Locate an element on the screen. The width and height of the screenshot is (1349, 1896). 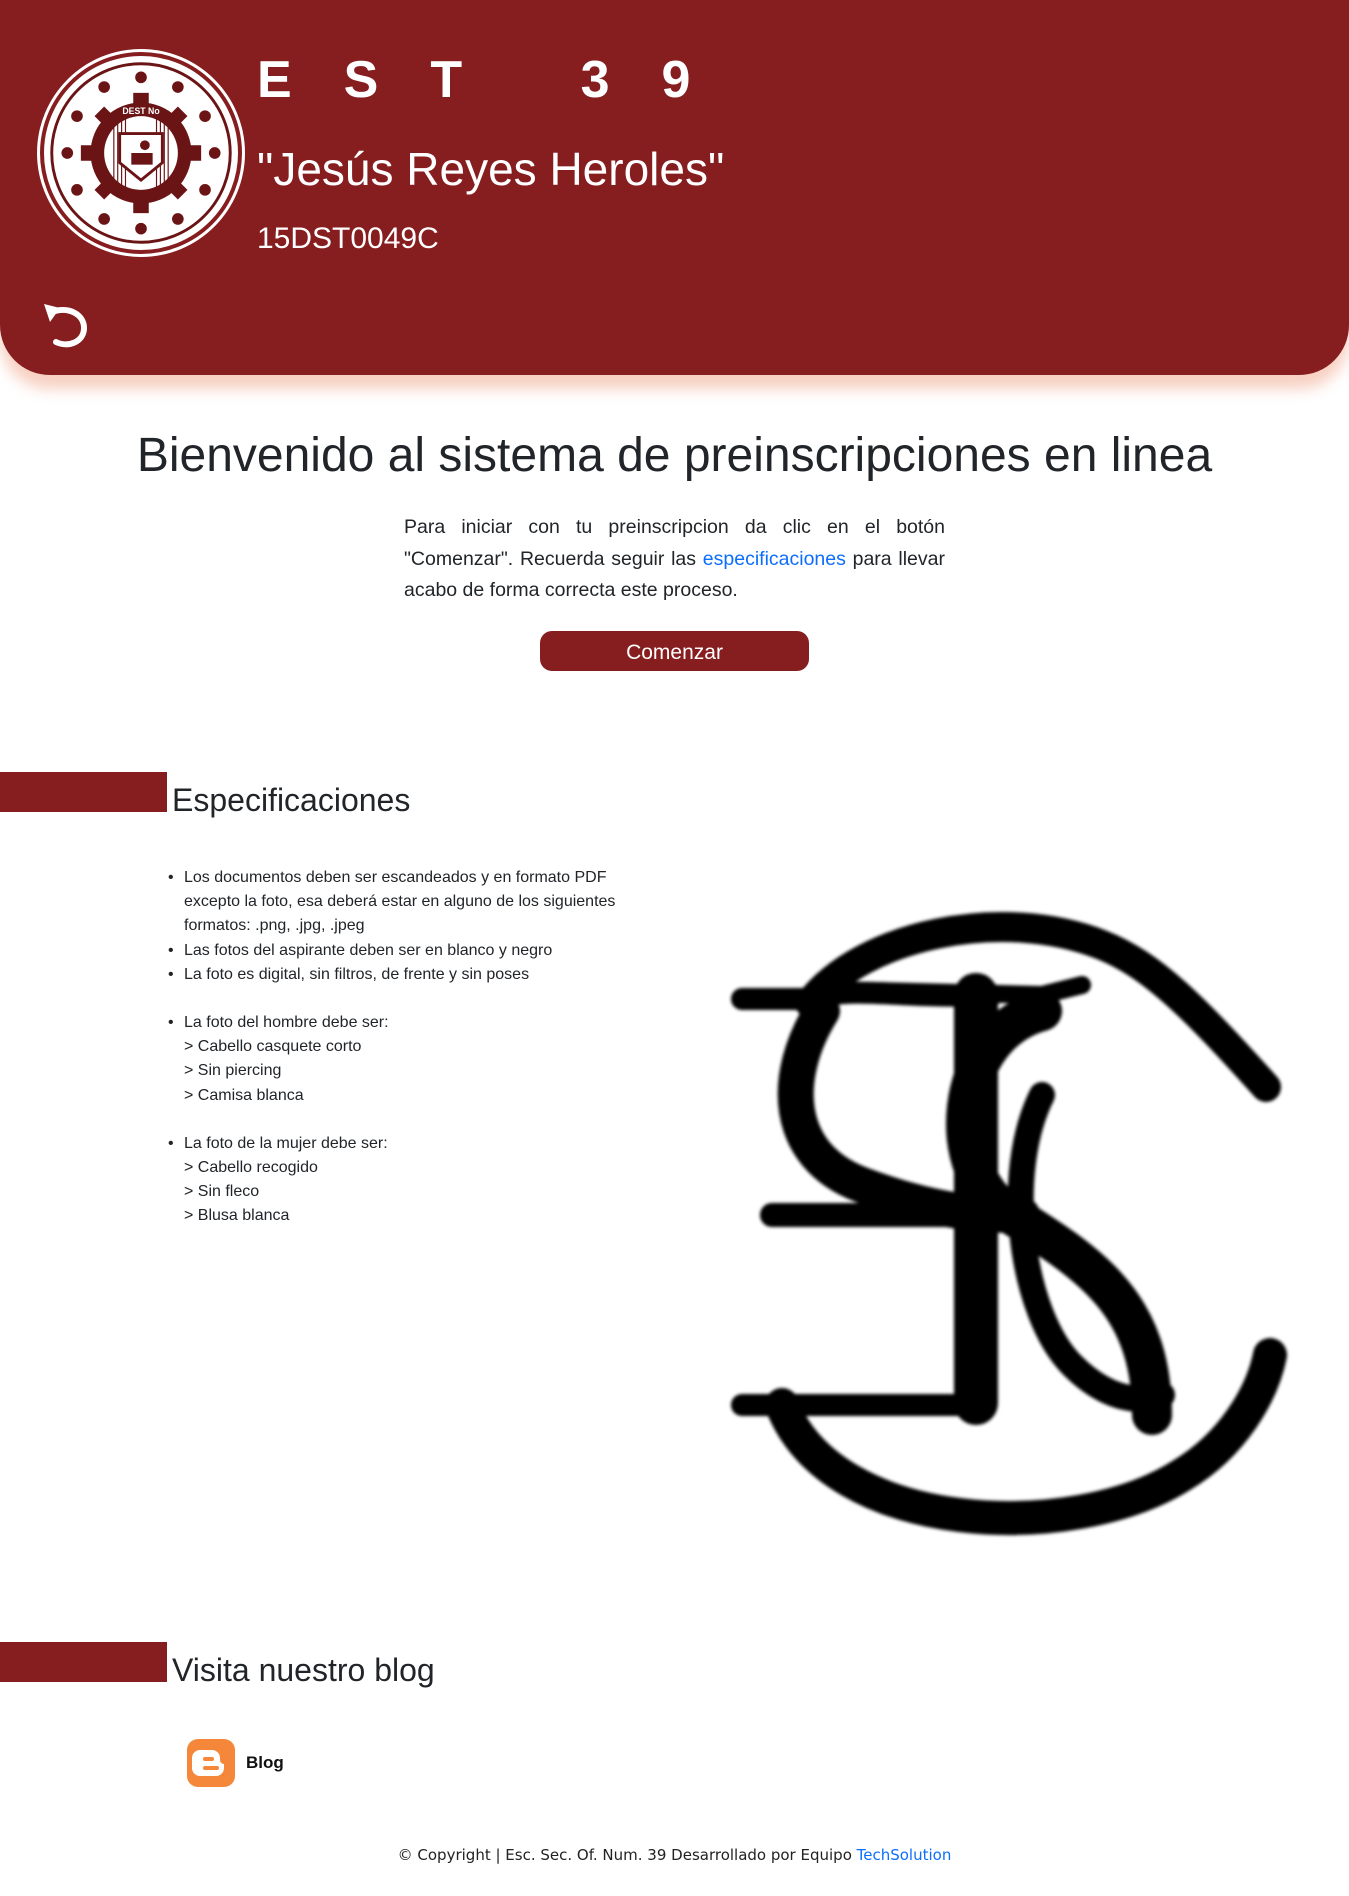
spec-female-line: > Cabello recogido is located at coordinates (251, 1168).